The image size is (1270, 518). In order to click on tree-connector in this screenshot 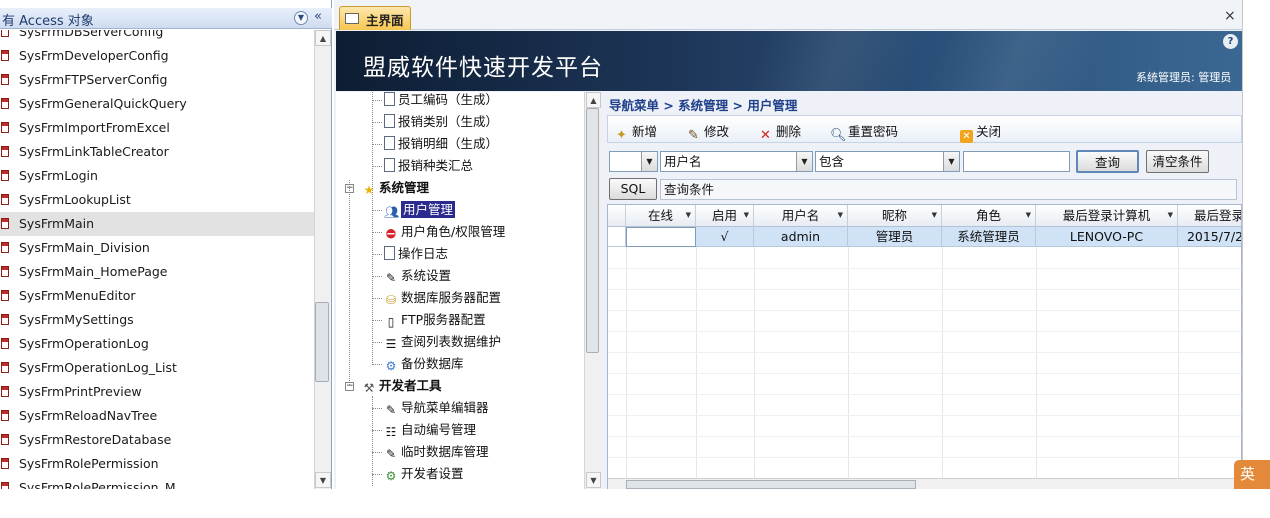, I will do `click(377, 232)`.